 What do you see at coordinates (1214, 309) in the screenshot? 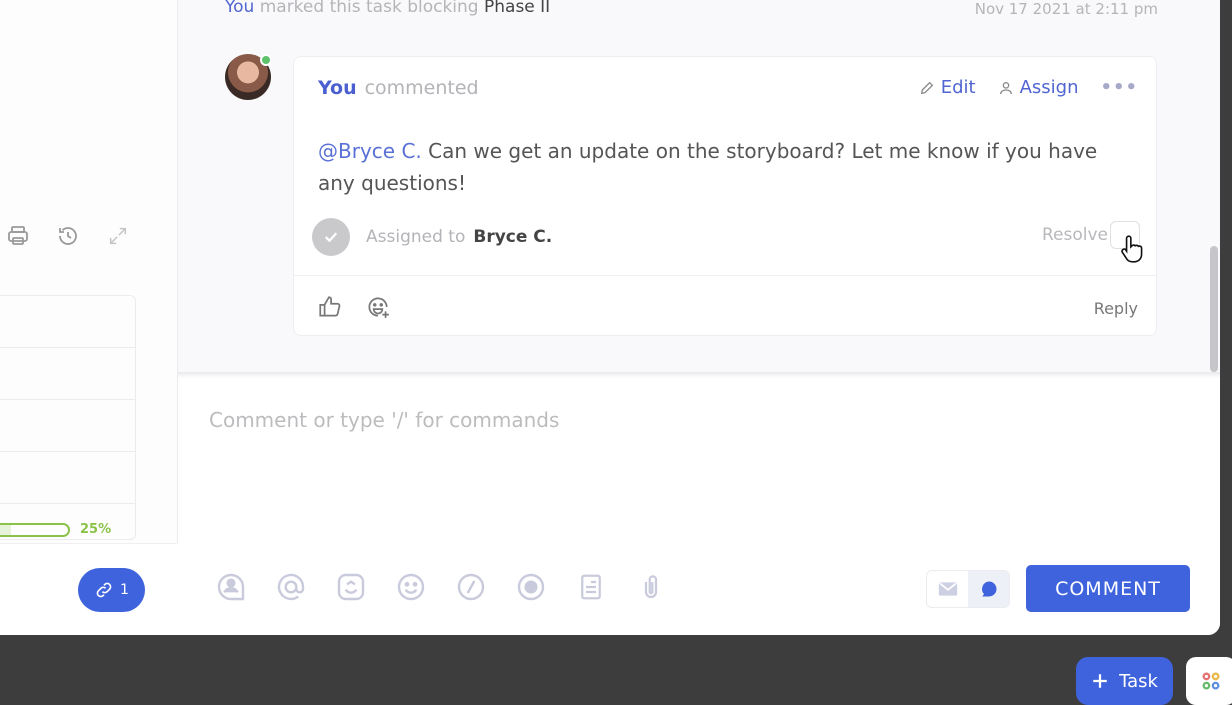
I see `activity-scrollbar` at bounding box center [1214, 309].